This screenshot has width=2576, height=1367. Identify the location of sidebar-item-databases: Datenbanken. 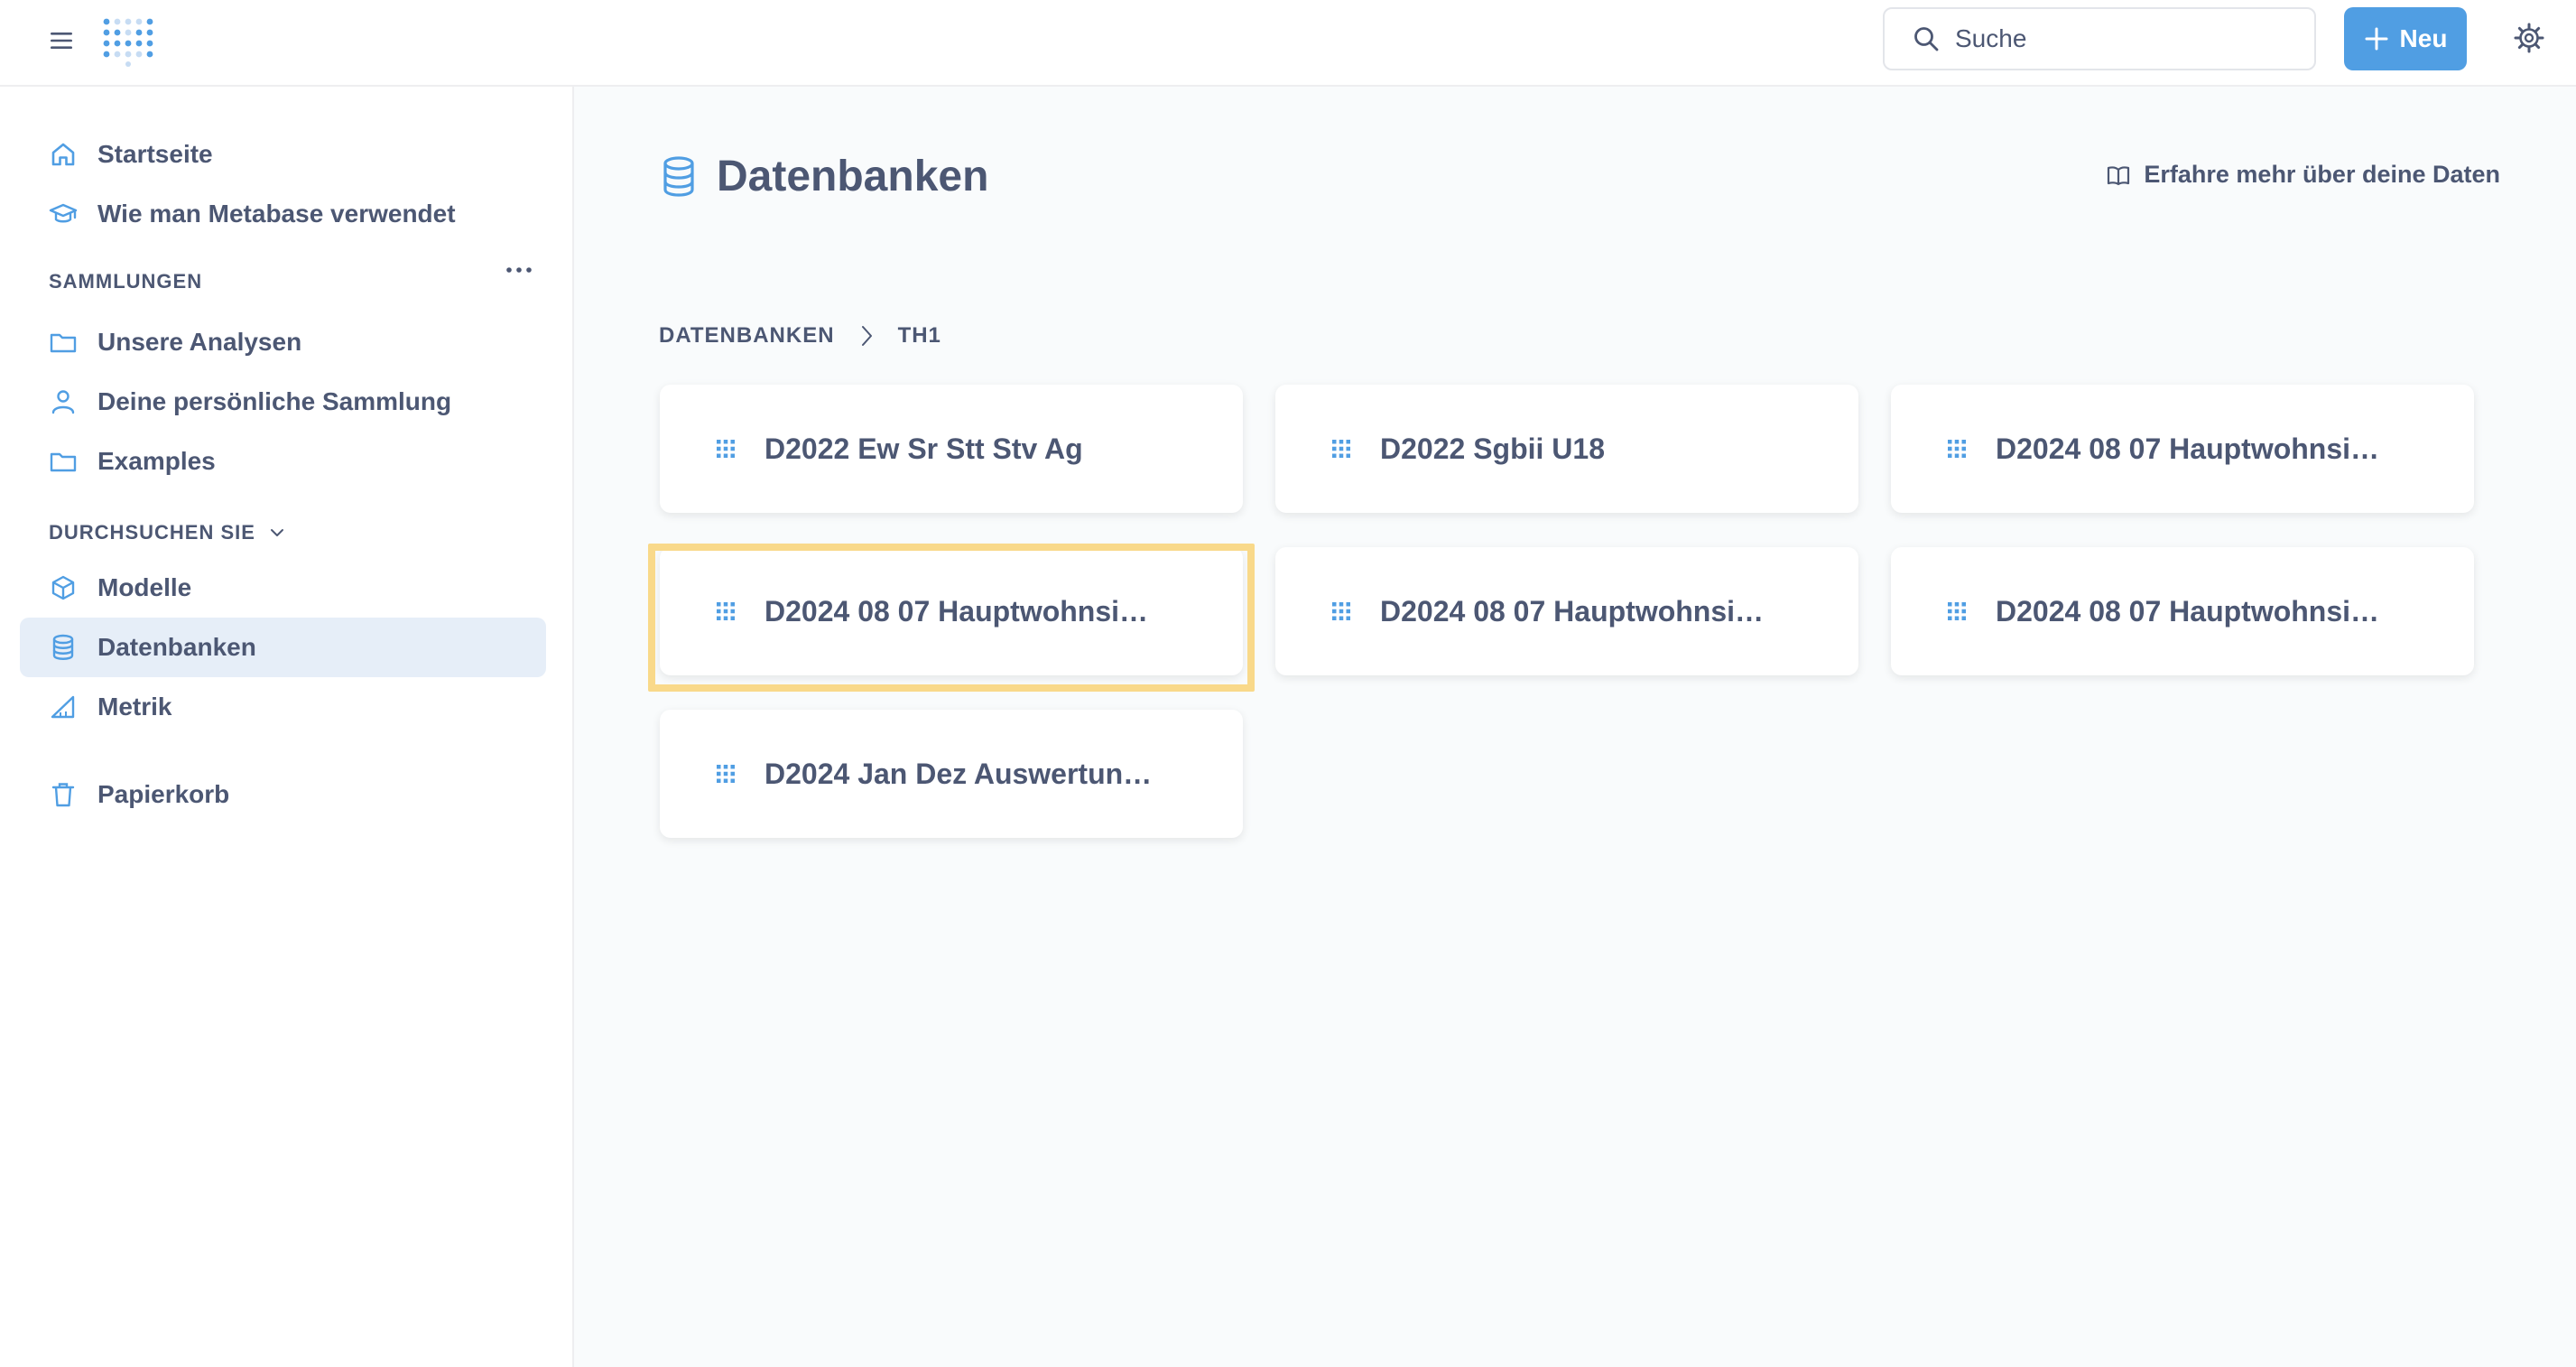
(283, 647).